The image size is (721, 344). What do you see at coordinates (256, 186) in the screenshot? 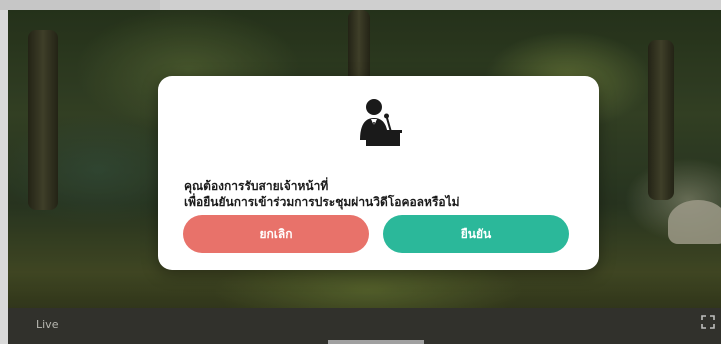
I see `dialog-message-line-1: คุณต้องการรับสายเจ้าหน้าที่` at bounding box center [256, 186].